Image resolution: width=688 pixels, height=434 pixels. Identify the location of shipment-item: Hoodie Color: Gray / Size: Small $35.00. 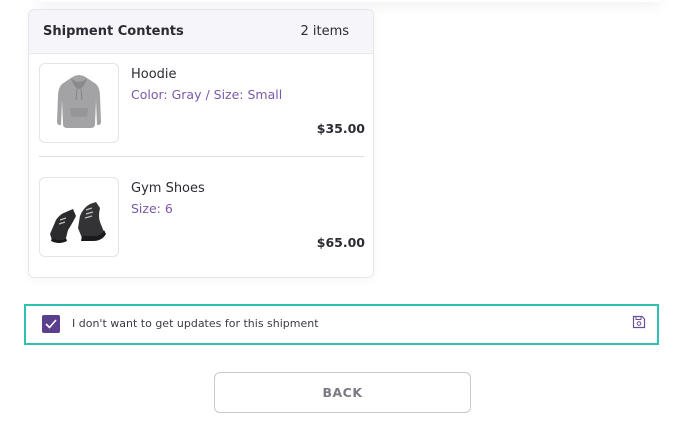
(202, 108).